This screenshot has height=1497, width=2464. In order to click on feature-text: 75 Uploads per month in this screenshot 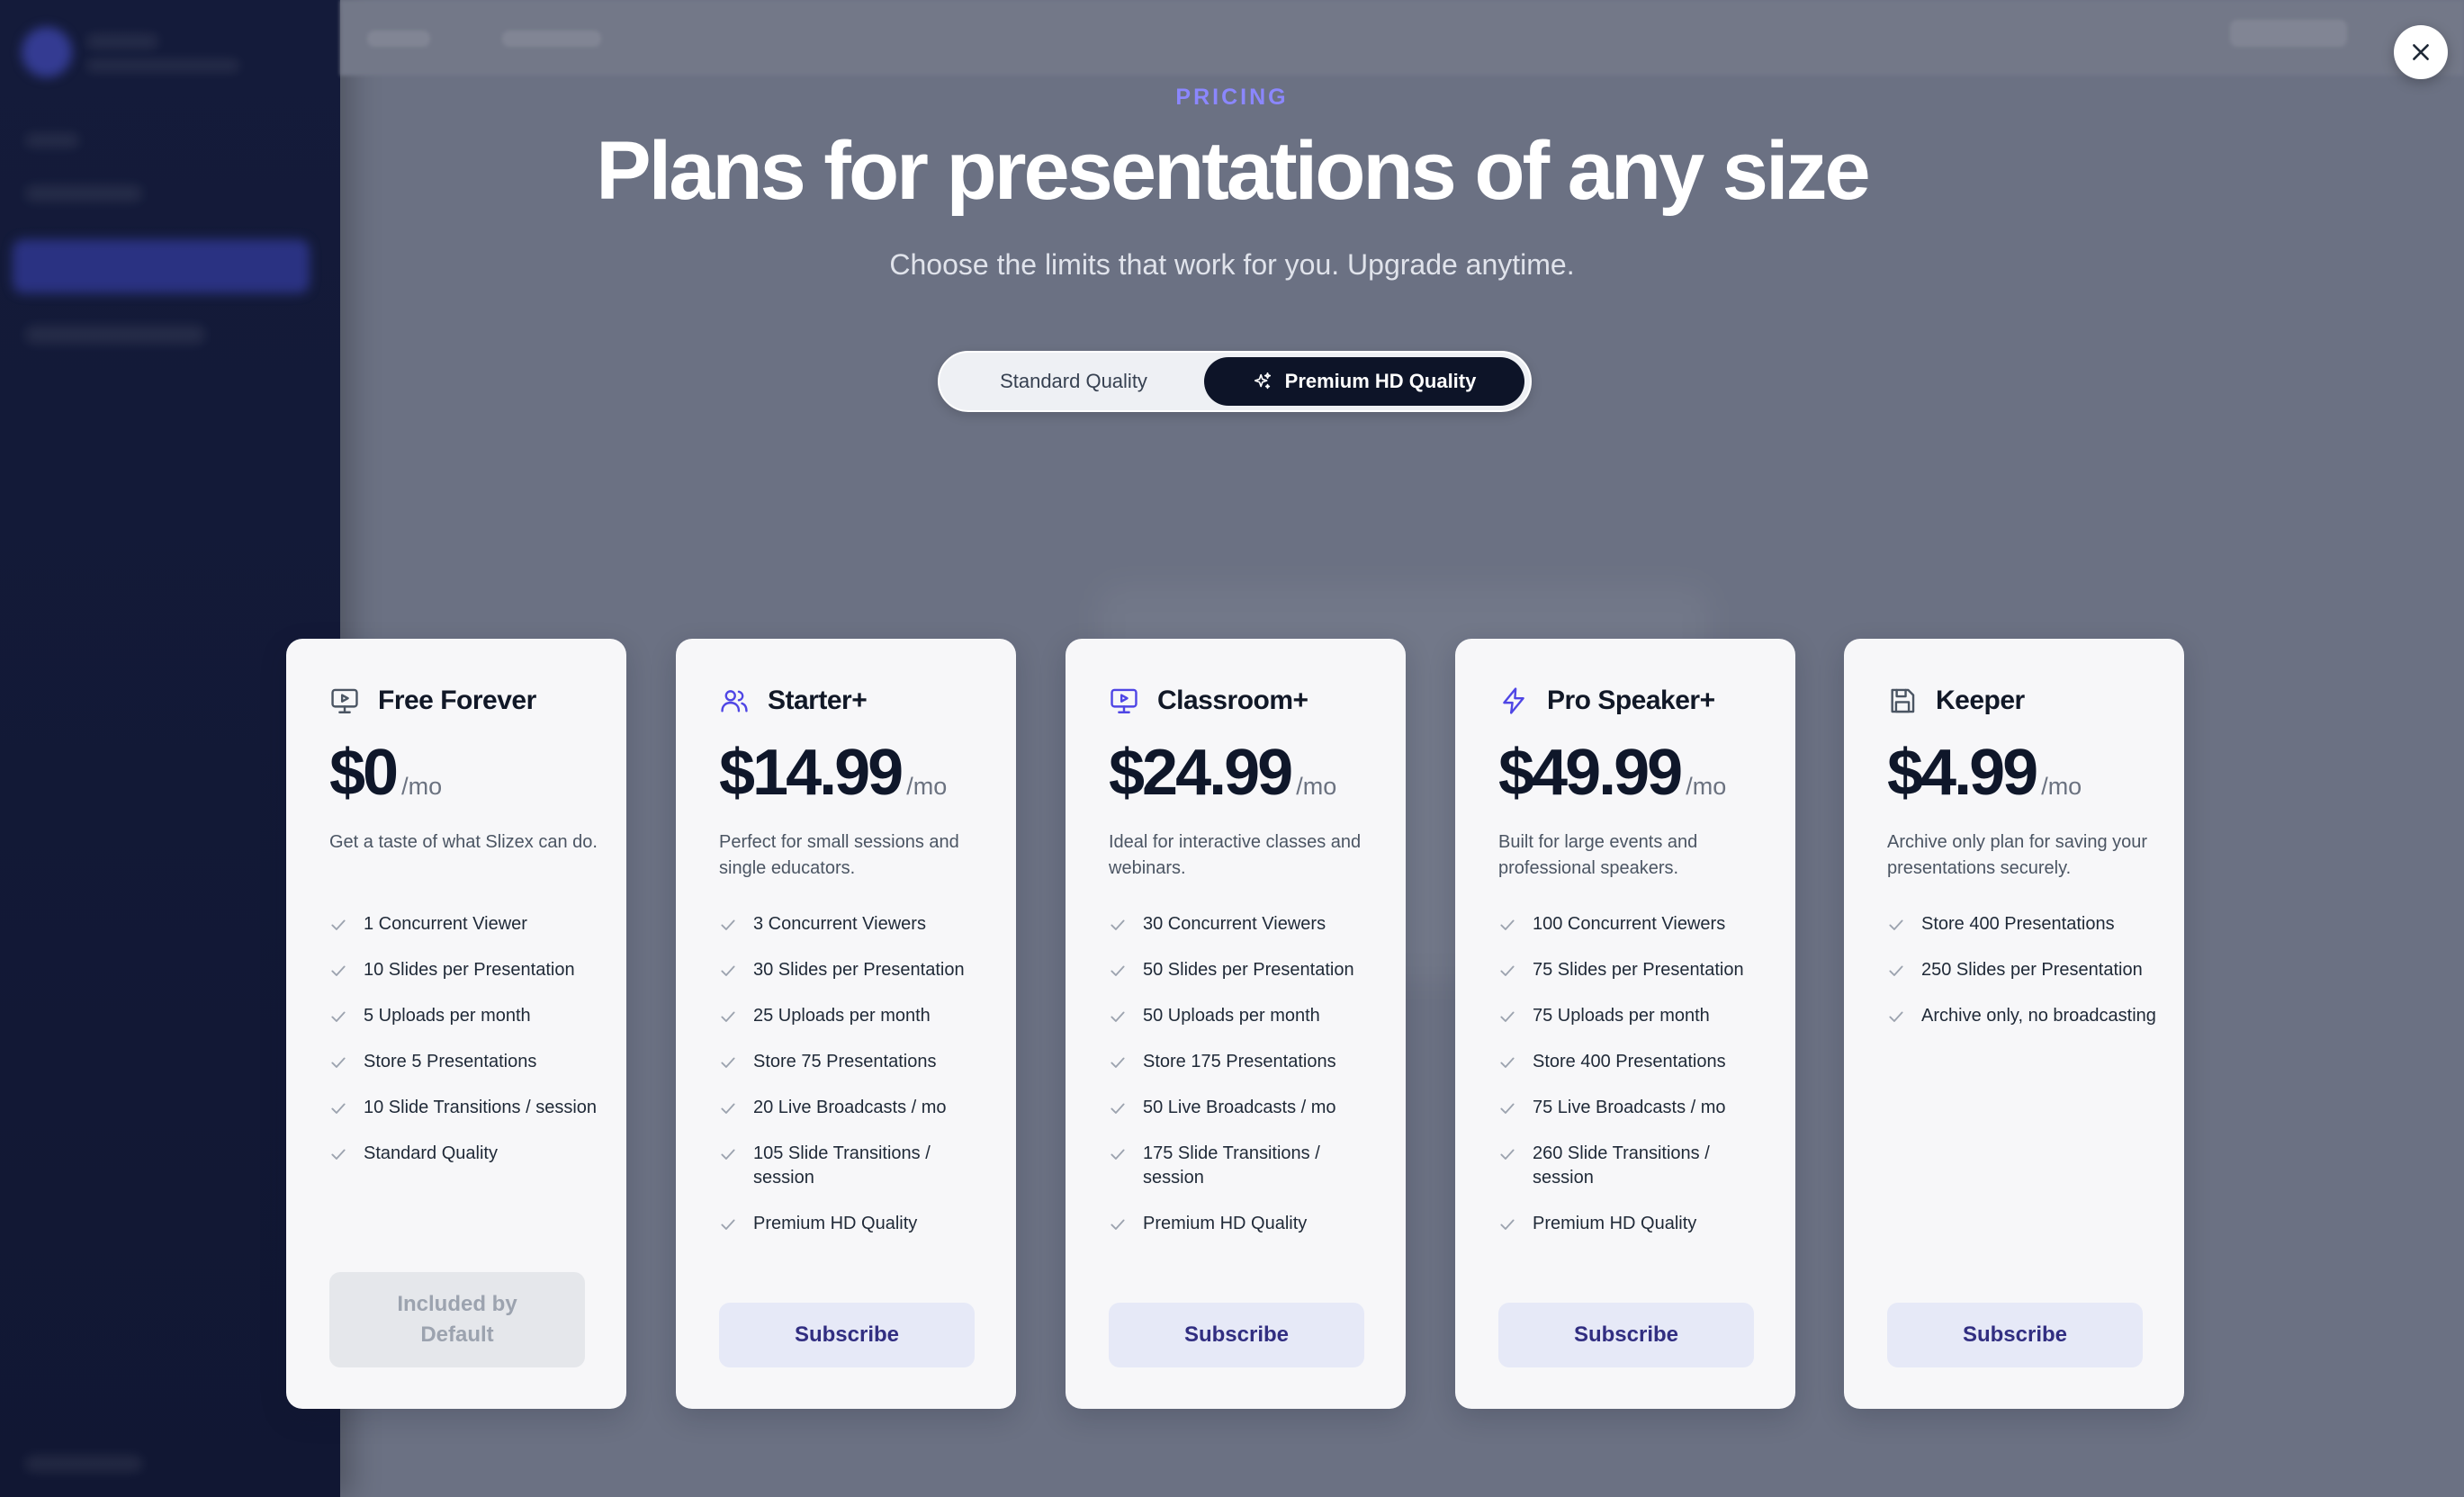, I will do `click(1622, 1016)`.